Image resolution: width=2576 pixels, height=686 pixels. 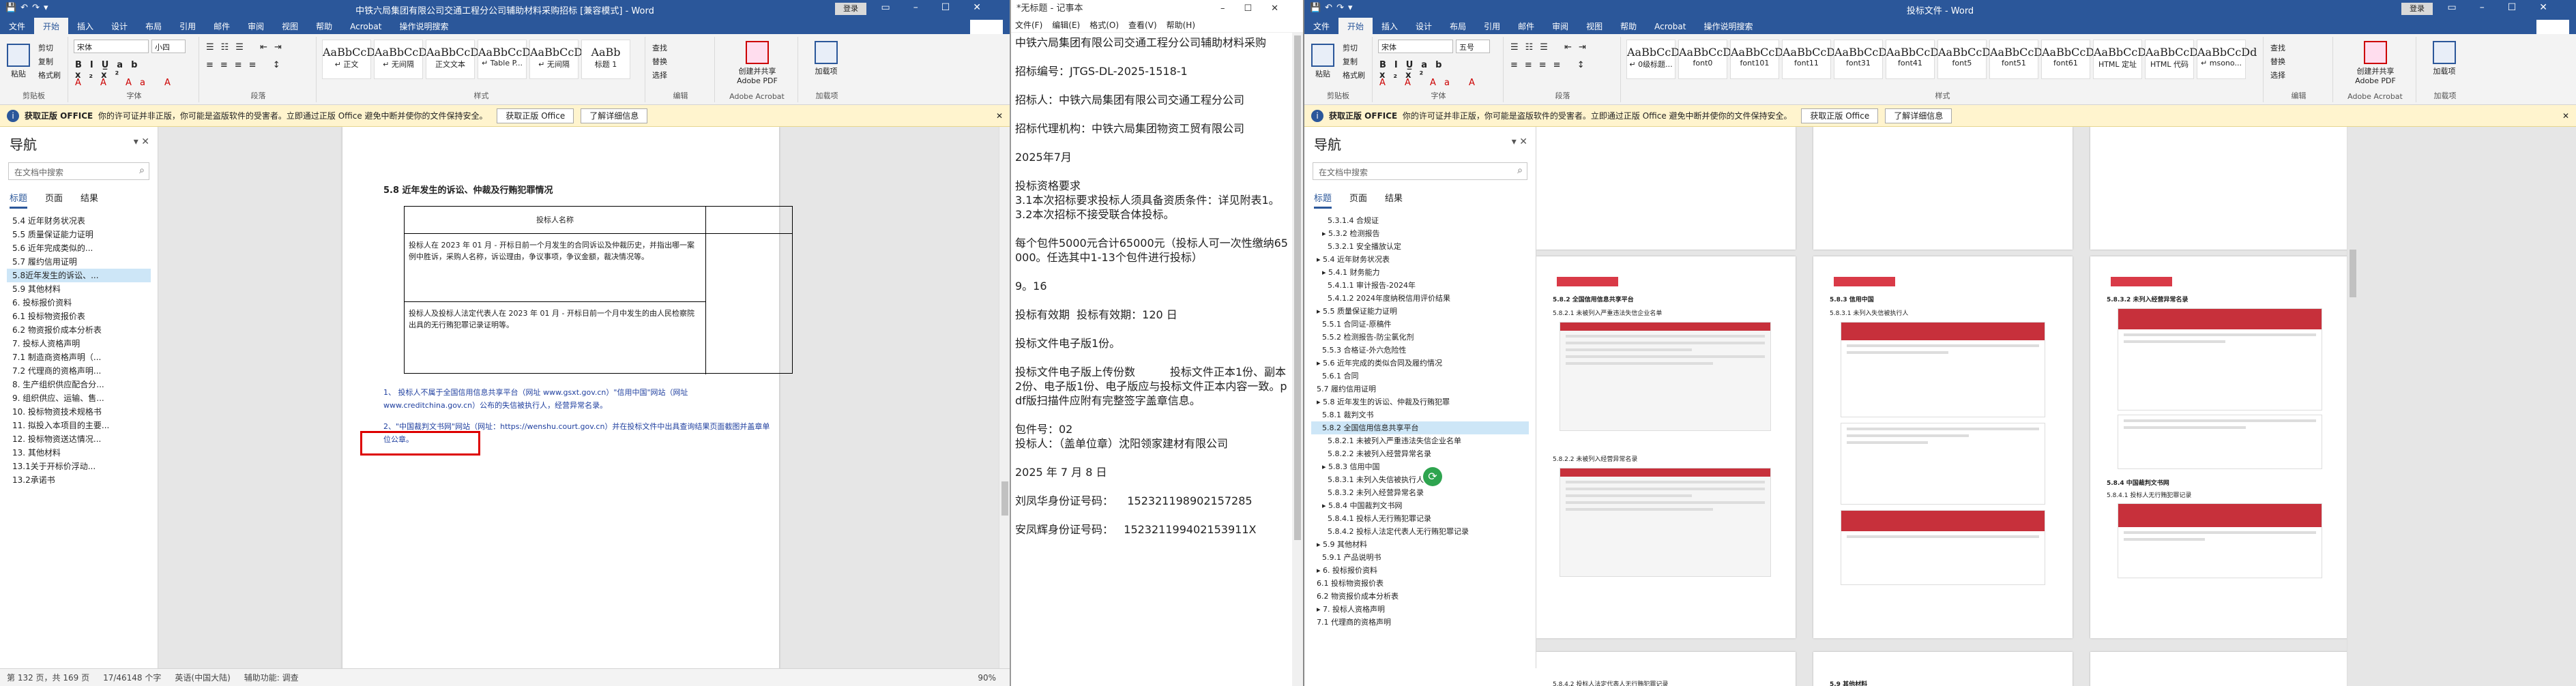 What do you see at coordinates (45, 62) in the screenshot?
I see `copy-button: 复制` at bounding box center [45, 62].